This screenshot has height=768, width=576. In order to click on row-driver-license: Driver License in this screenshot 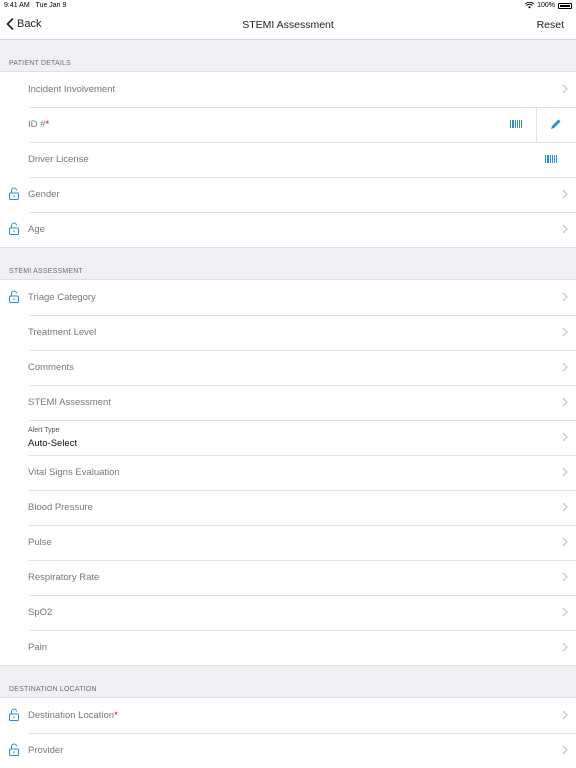, I will do `click(288, 159)`.